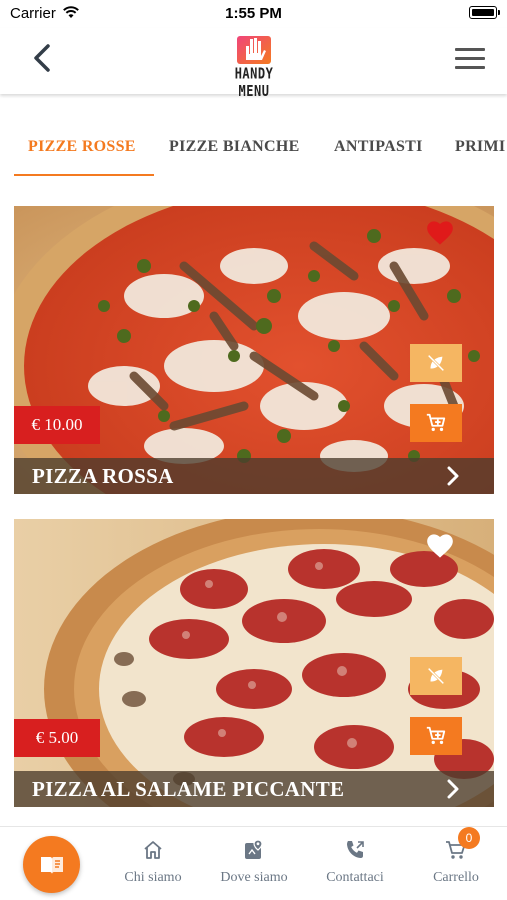 This screenshot has height=900, width=507. What do you see at coordinates (378, 147) in the screenshot?
I see `tab-antipasti: ANTIPASTI` at bounding box center [378, 147].